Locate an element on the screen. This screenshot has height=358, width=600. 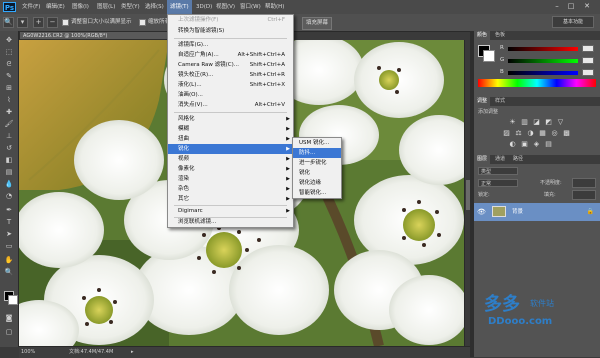
exposure-icon: ◩ is located at coordinates (548, 122).